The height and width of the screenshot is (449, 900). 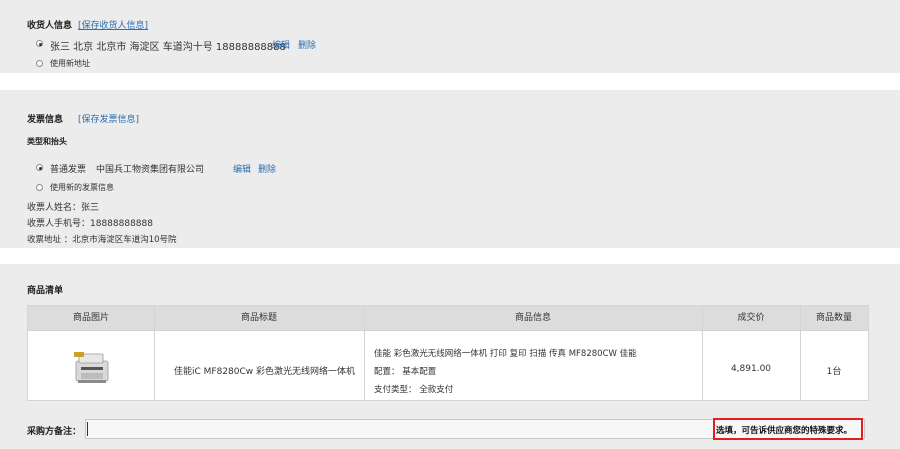 What do you see at coordinates (54, 432) in the screenshot?
I see `remark-label: 采购方备注：` at bounding box center [54, 432].